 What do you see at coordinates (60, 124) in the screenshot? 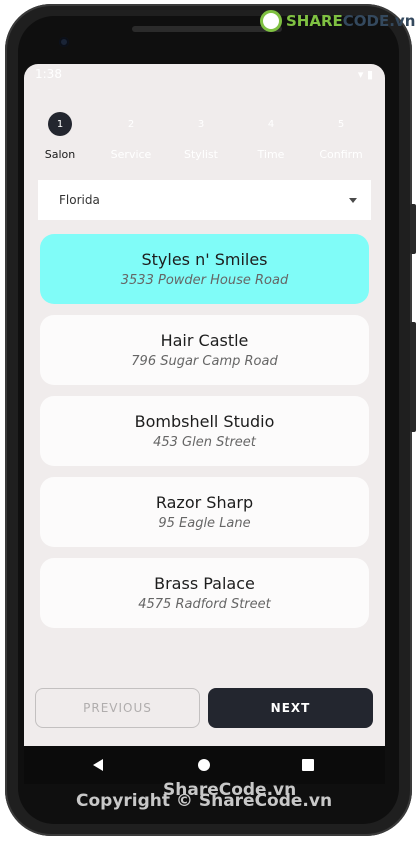
I see `step-number: 1` at bounding box center [60, 124].